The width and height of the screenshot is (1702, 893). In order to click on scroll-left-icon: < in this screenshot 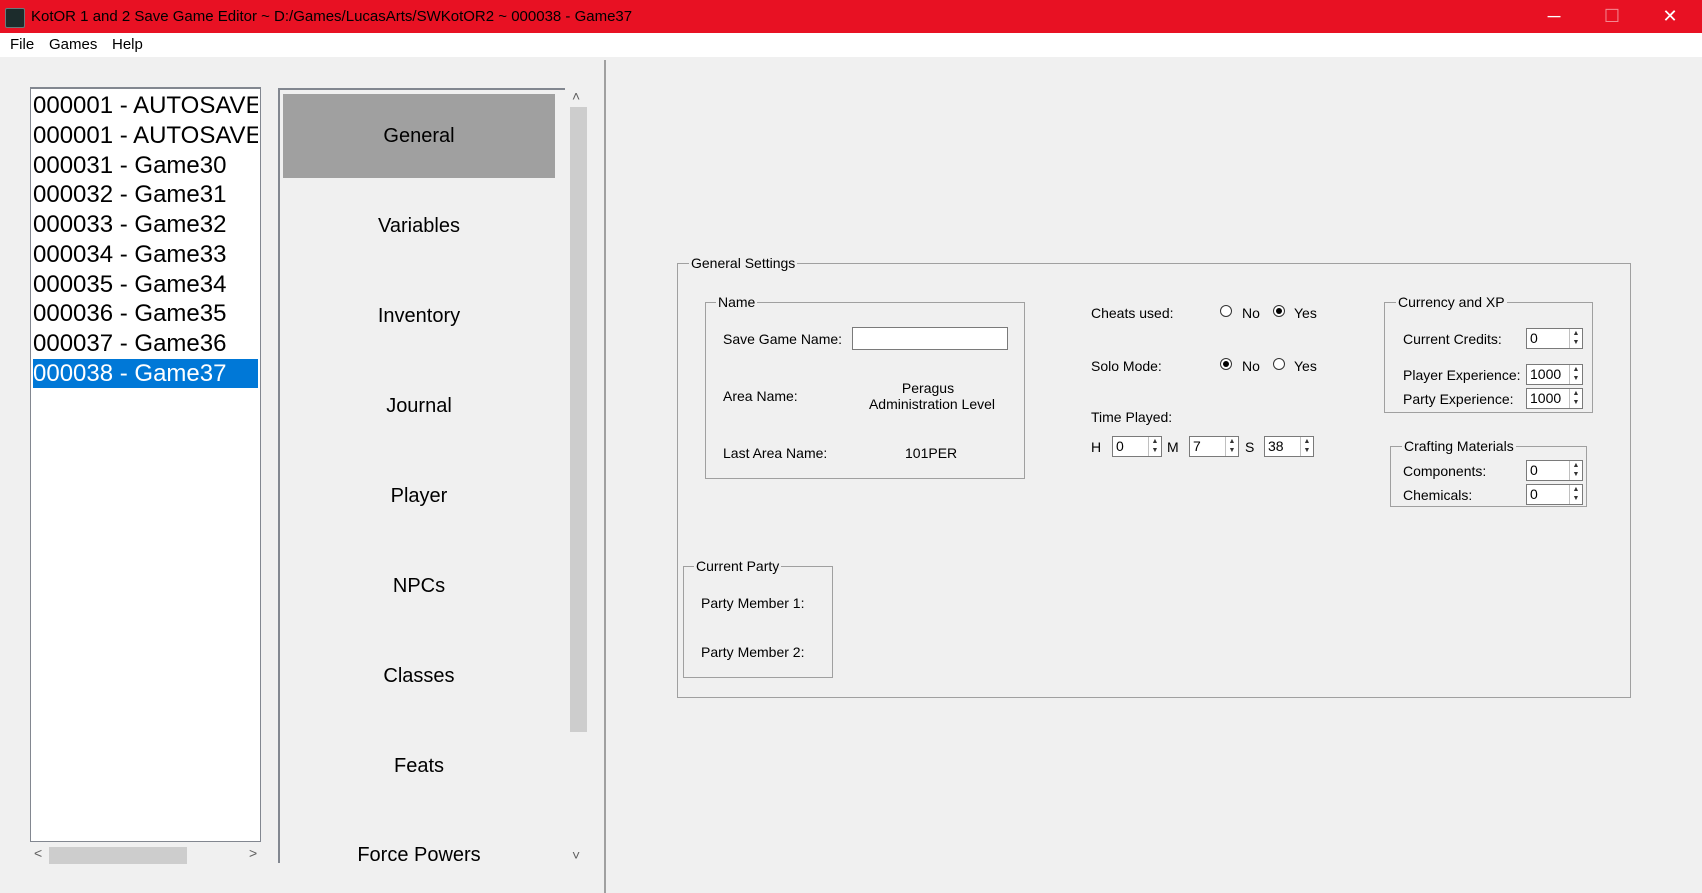, I will do `click(38, 853)`.